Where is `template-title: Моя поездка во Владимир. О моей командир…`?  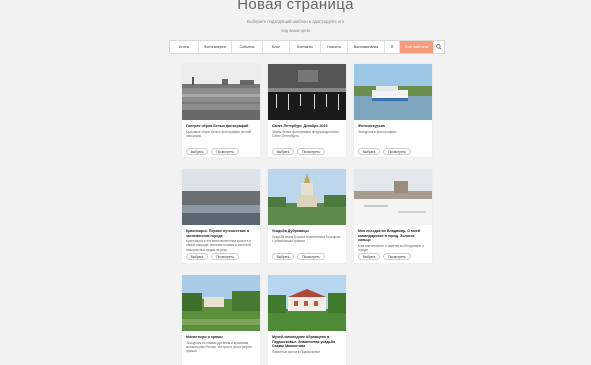 template-title: Моя поездка во Владимир. О моей командир… is located at coordinates (389, 236).